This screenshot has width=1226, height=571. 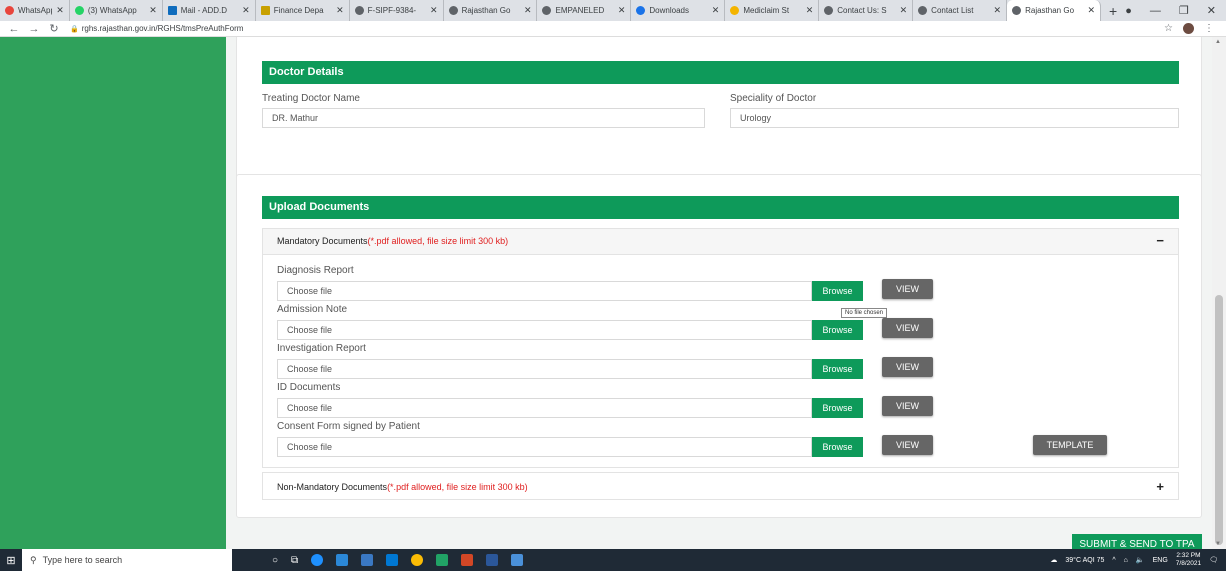 I want to click on close-window-icon: ✕, so click(x=1211, y=10).